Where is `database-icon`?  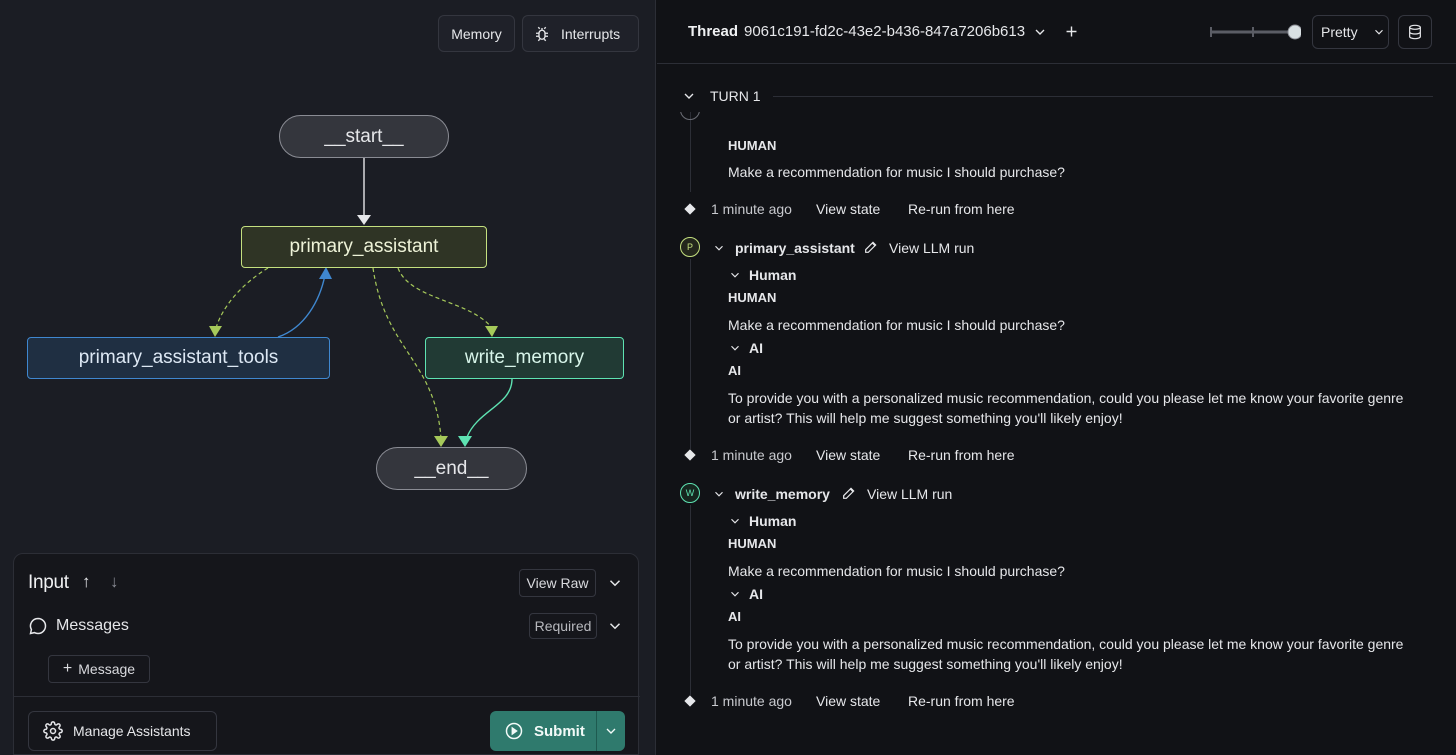
database-icon is located at coordinates (1415, 32).